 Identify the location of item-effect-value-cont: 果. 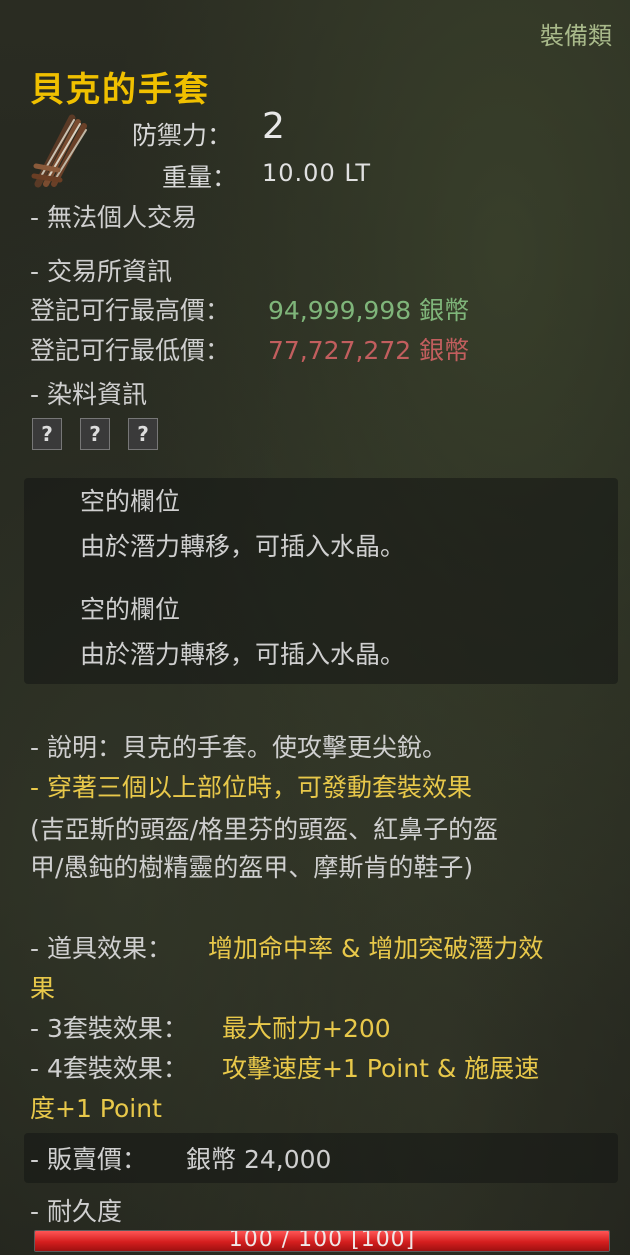
(43, 988).